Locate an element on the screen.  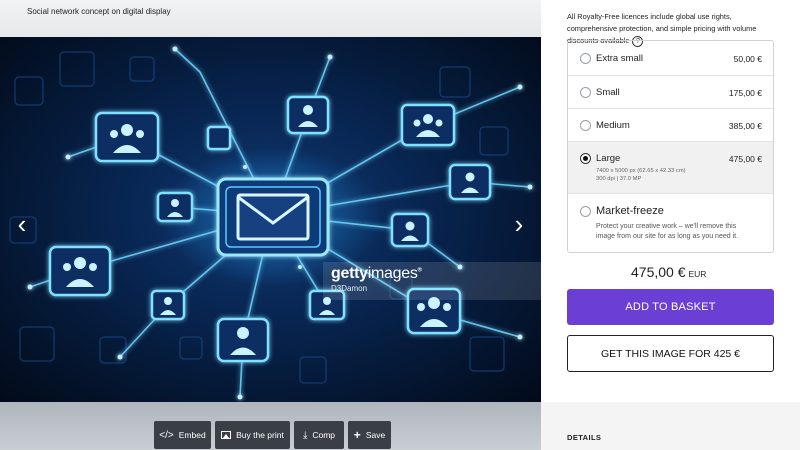
option-price: 50,00 € is located at coordinates (747, 59).